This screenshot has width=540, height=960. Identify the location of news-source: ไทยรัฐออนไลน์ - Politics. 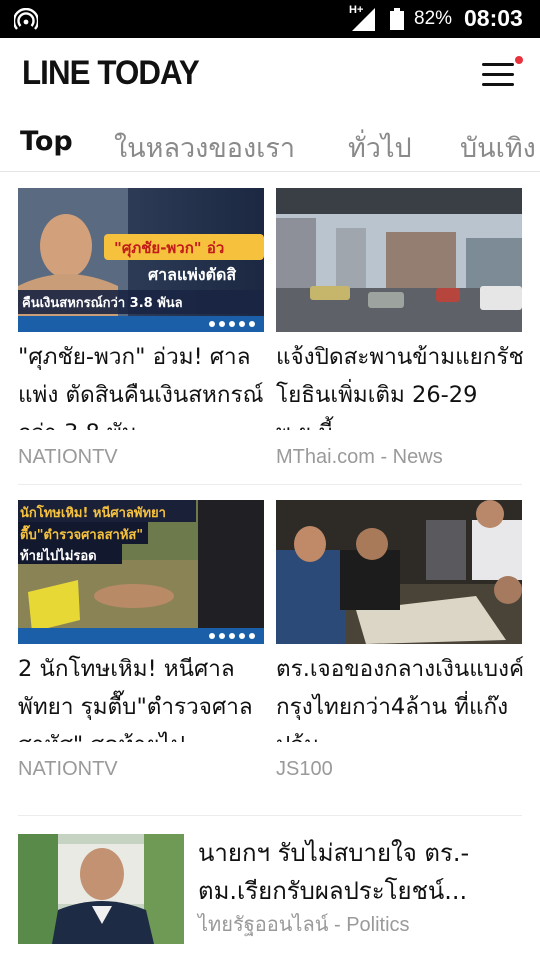
(304, 925).